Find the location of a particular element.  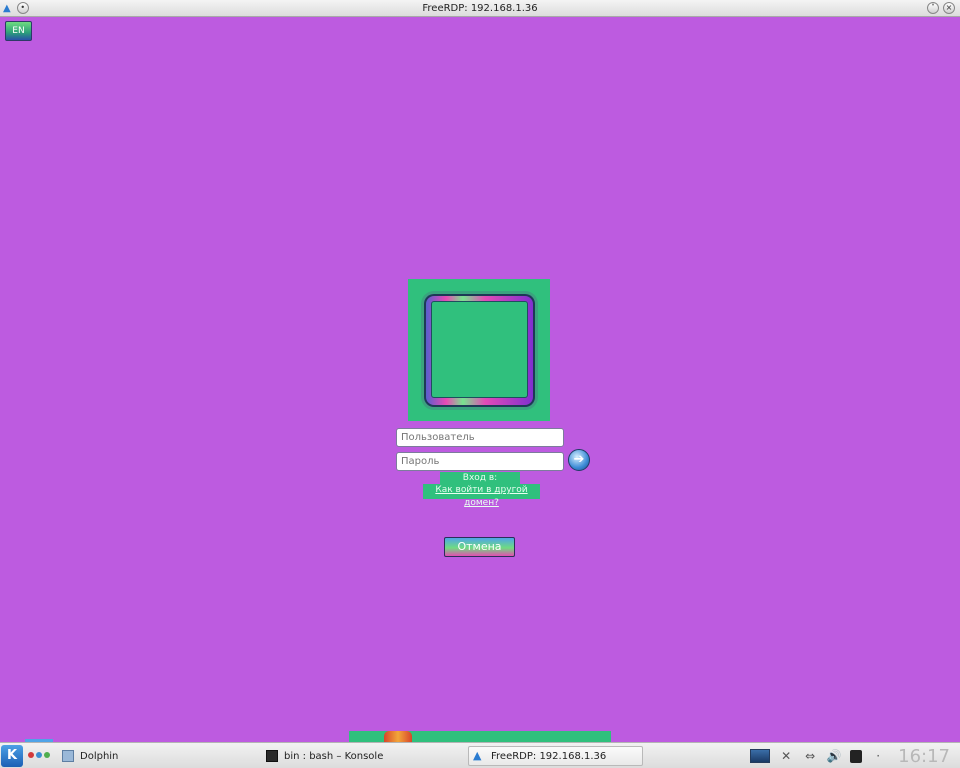

username-field is located at coordinates (480, 437).